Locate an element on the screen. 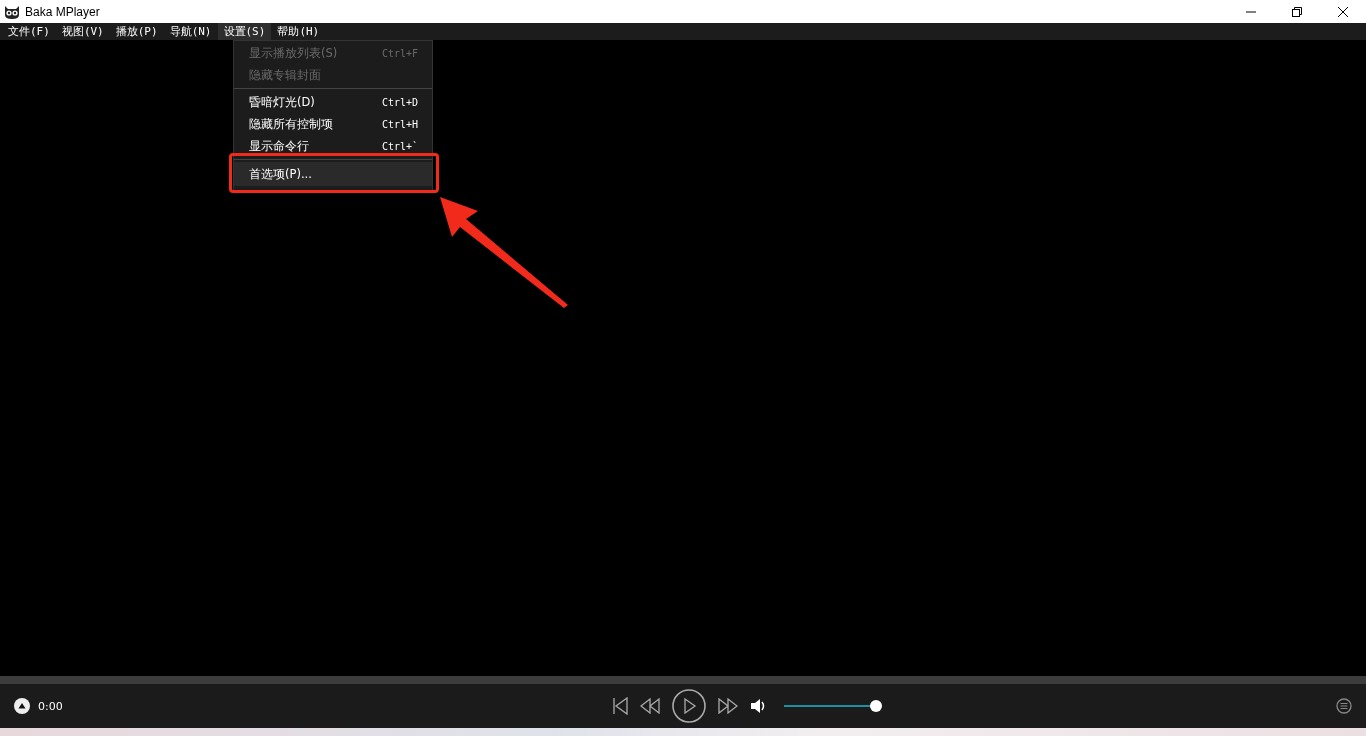 This screenshot has height=736, width=1366. menu-item: 文件(F) is located at coordinates (29, 31).